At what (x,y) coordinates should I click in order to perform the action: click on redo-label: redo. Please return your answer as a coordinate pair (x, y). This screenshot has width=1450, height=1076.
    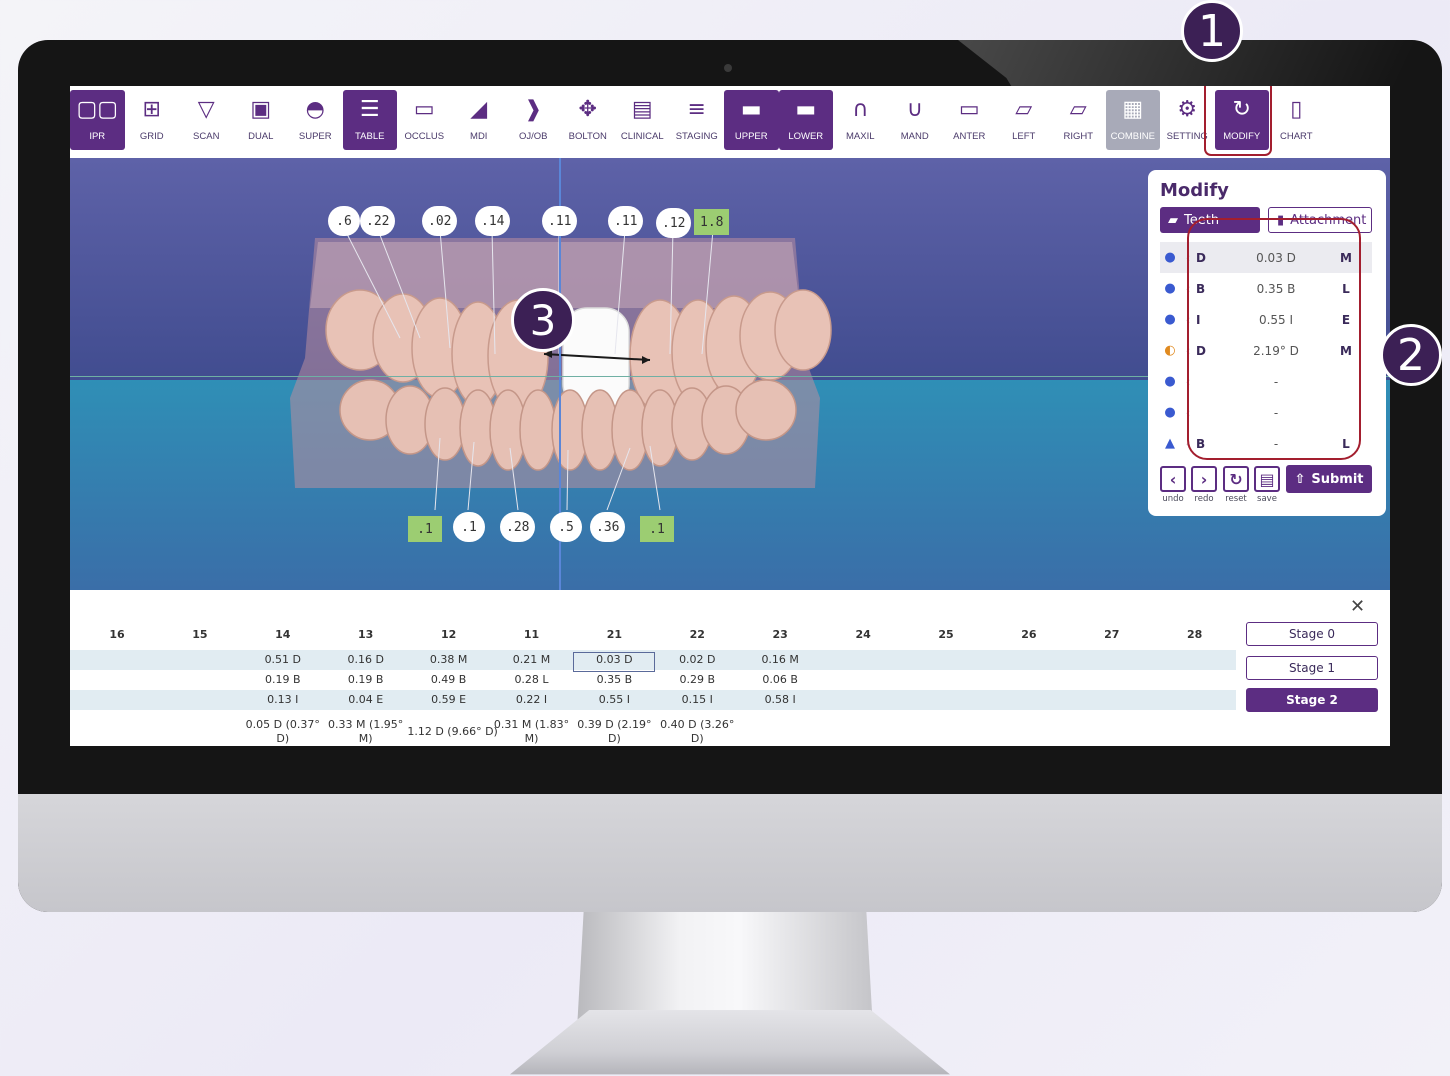
    Looking at the image, I should click on (1204, 499).